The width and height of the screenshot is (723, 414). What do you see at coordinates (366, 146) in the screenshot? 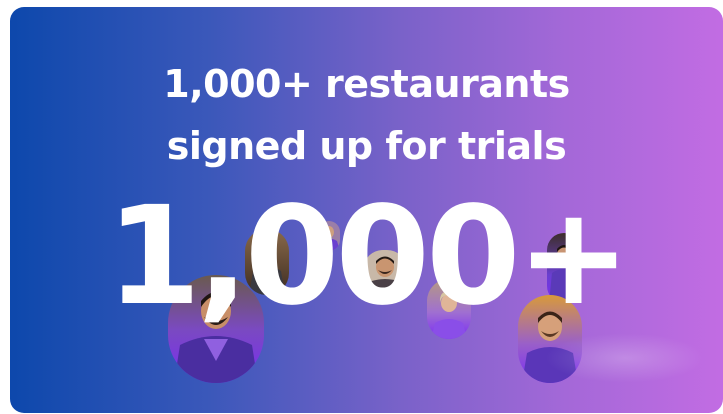
I see `headline-line-2: signed up for trials` at bounding box center [366, 146].